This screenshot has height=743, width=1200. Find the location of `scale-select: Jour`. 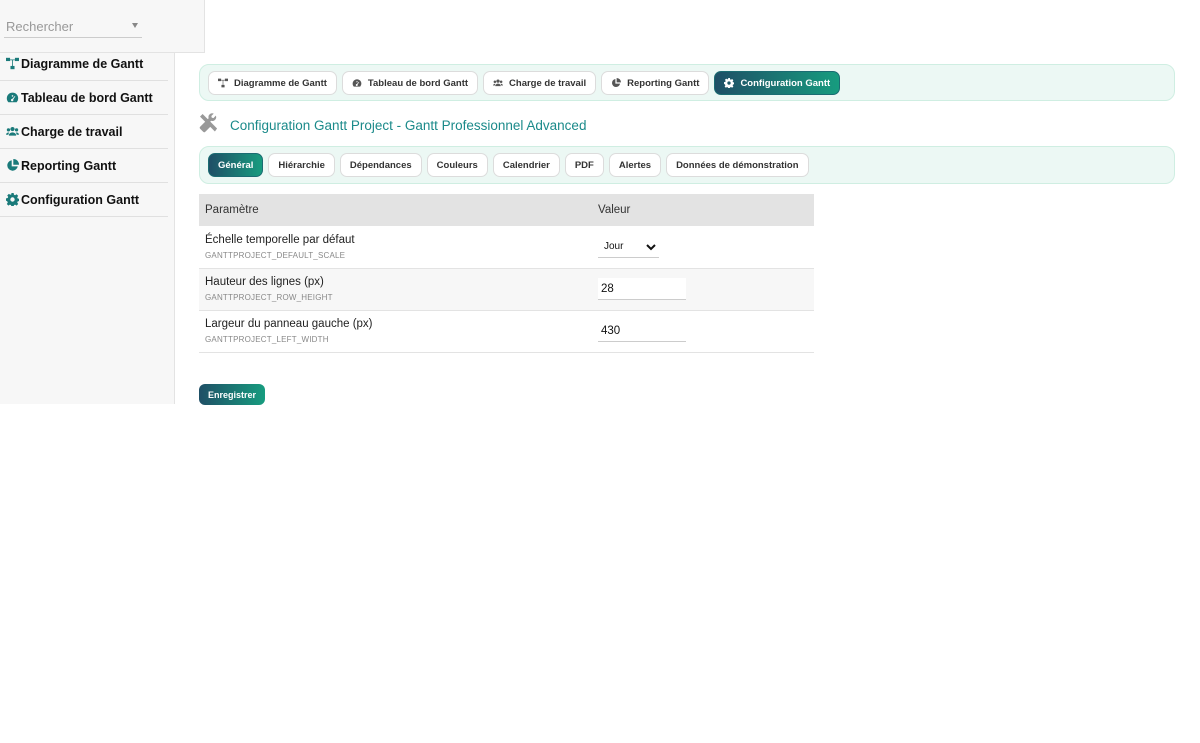

scale-select: Jour is located at coordinates (628, 246).